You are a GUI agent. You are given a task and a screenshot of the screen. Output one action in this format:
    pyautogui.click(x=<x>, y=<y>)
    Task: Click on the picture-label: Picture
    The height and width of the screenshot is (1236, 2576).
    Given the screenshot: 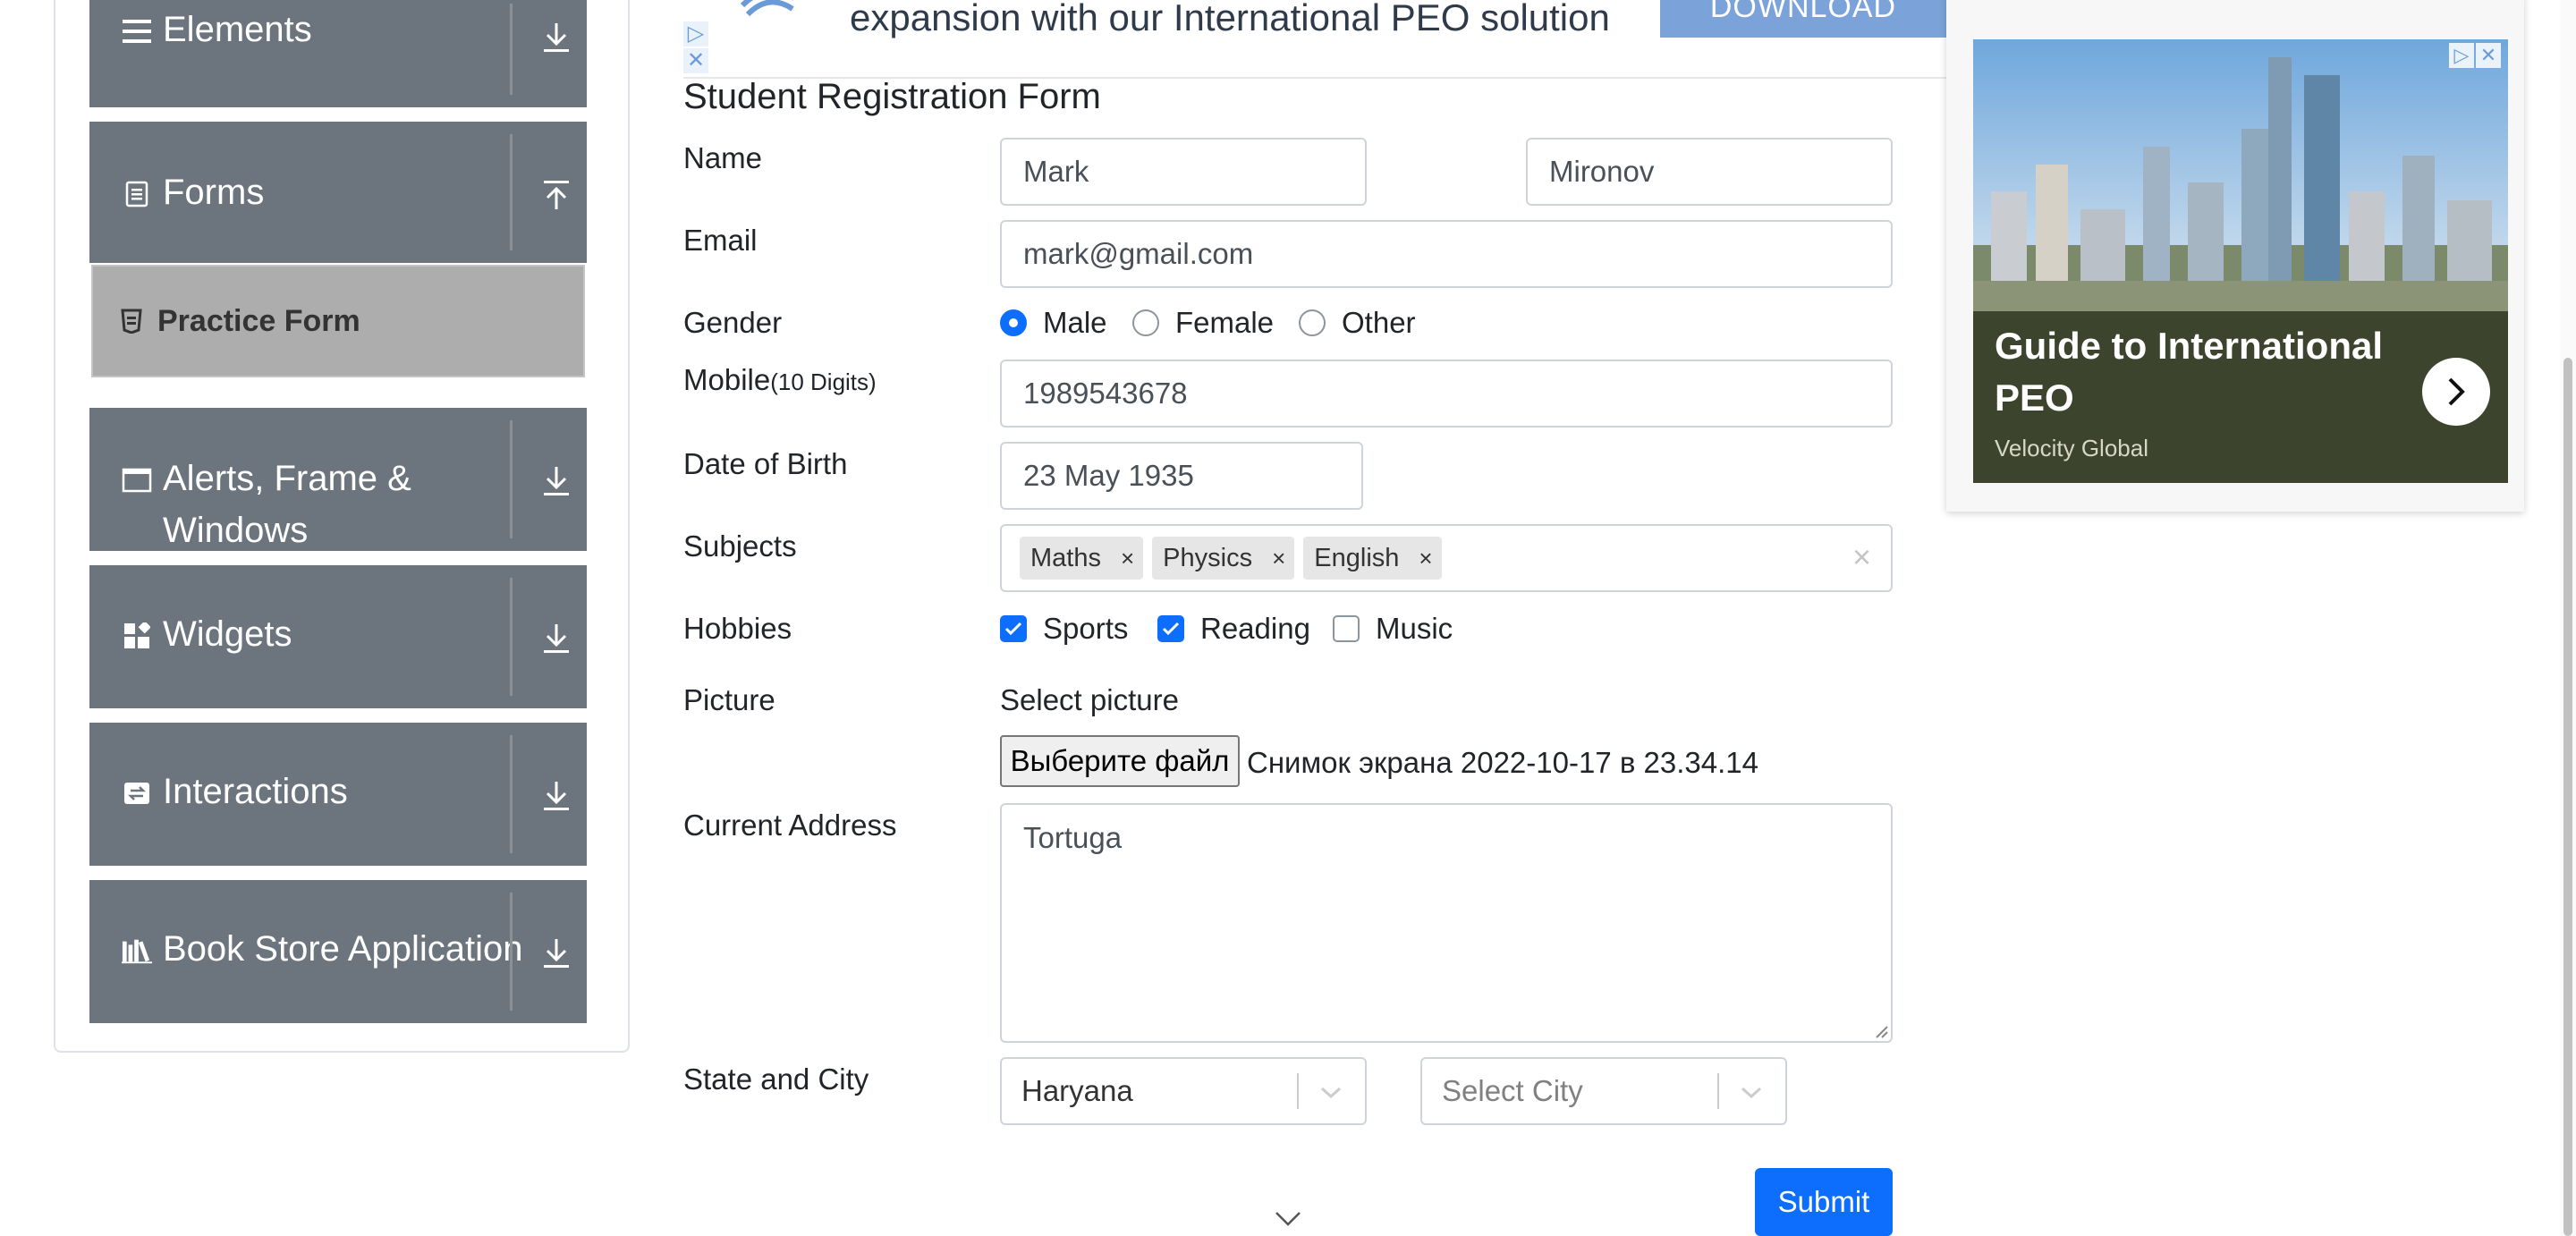 What is the action you would take?
    pyautogui.click(x=729, y=699)
    